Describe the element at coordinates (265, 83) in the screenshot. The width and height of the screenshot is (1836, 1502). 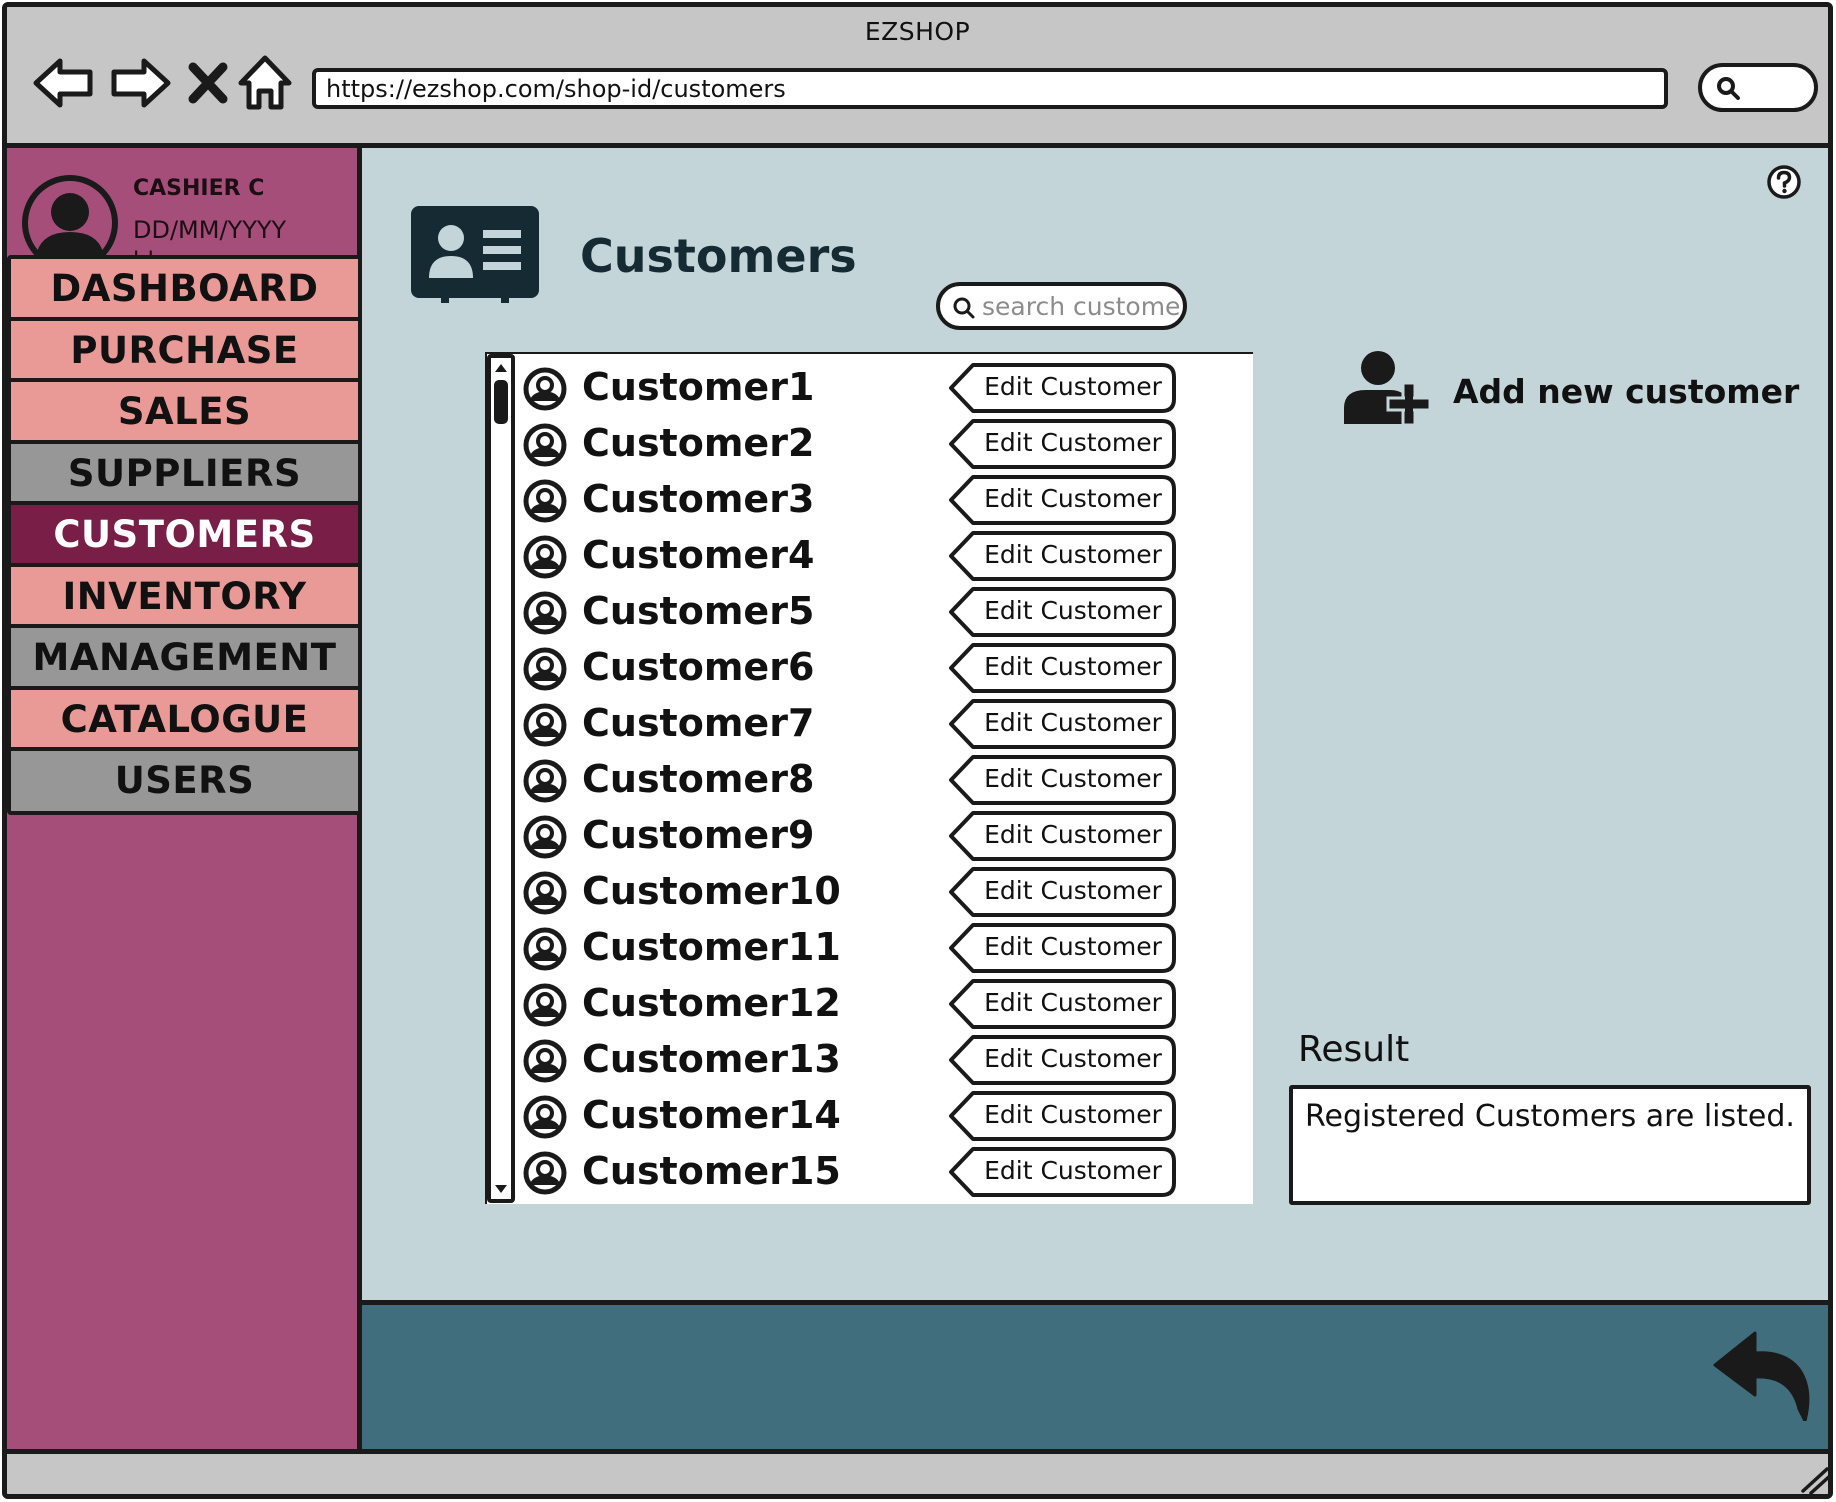
I see `home-icon` at that location.